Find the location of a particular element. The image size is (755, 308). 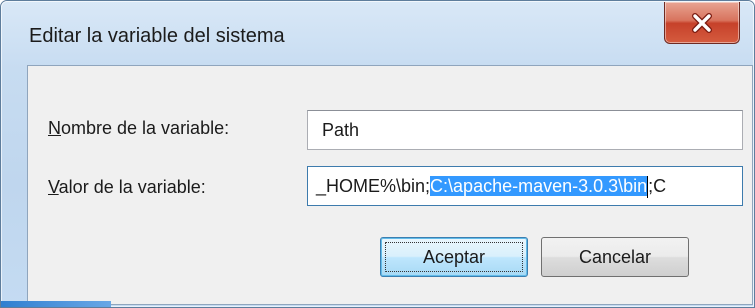

ok-button: Aceptar is located at coordinates (454, 257).